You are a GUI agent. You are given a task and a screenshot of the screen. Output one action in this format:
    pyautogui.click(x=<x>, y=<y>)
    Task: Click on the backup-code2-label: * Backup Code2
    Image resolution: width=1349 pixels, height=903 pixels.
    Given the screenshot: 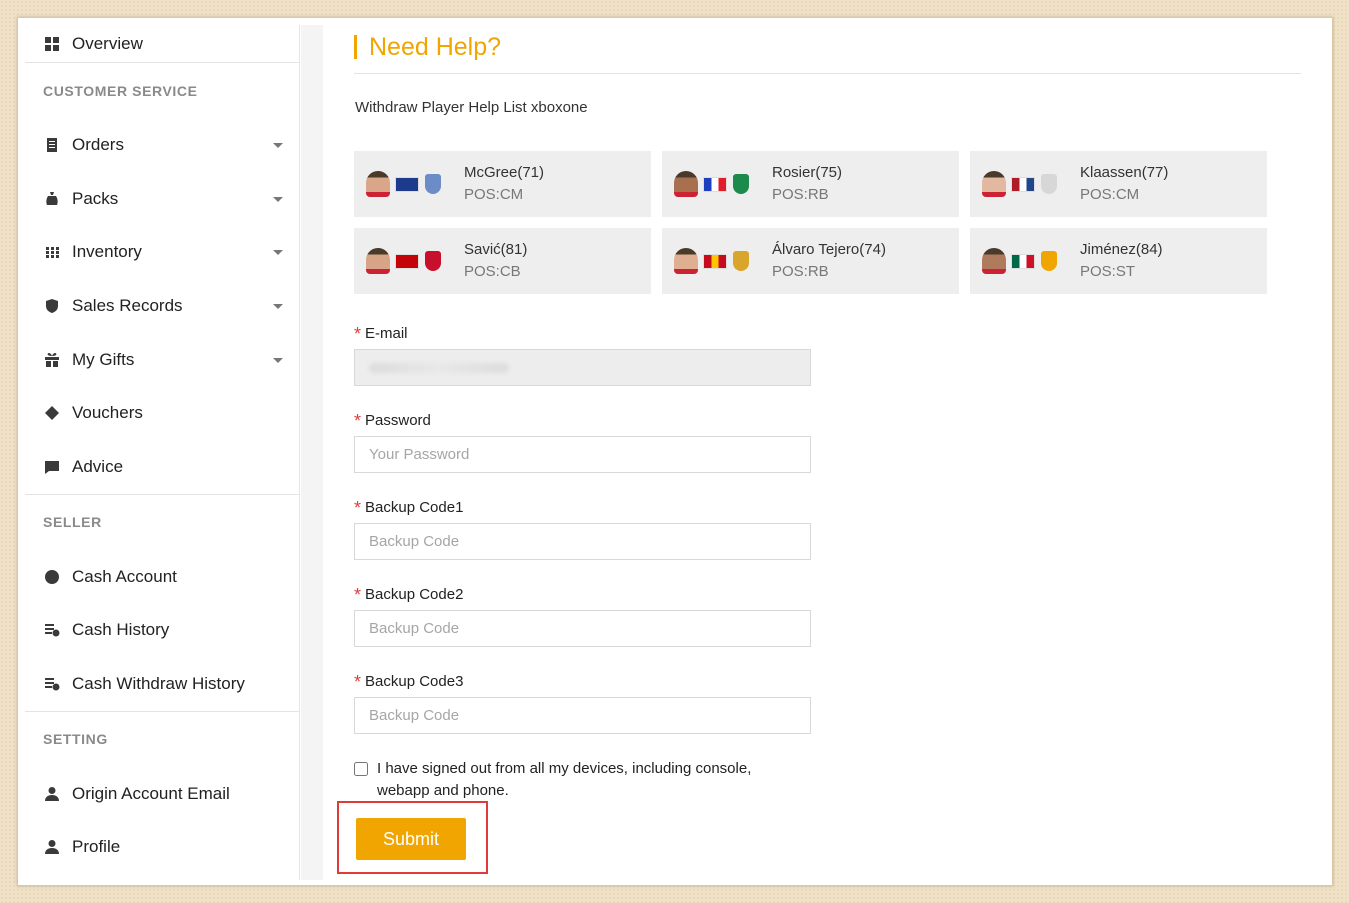 What is the action you would take?
    pyautogui.click(x=584, y=594)
    